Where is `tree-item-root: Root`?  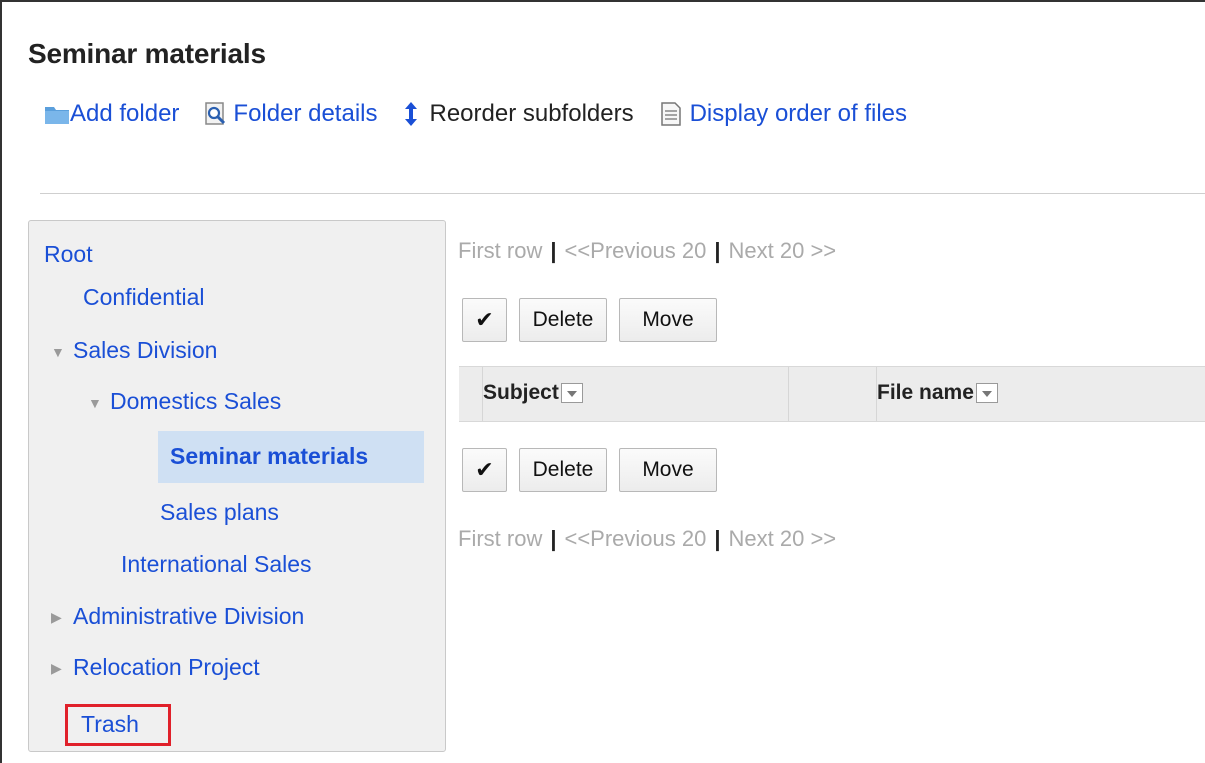
tree-item-root: Root is located at coordinates (68, 254).